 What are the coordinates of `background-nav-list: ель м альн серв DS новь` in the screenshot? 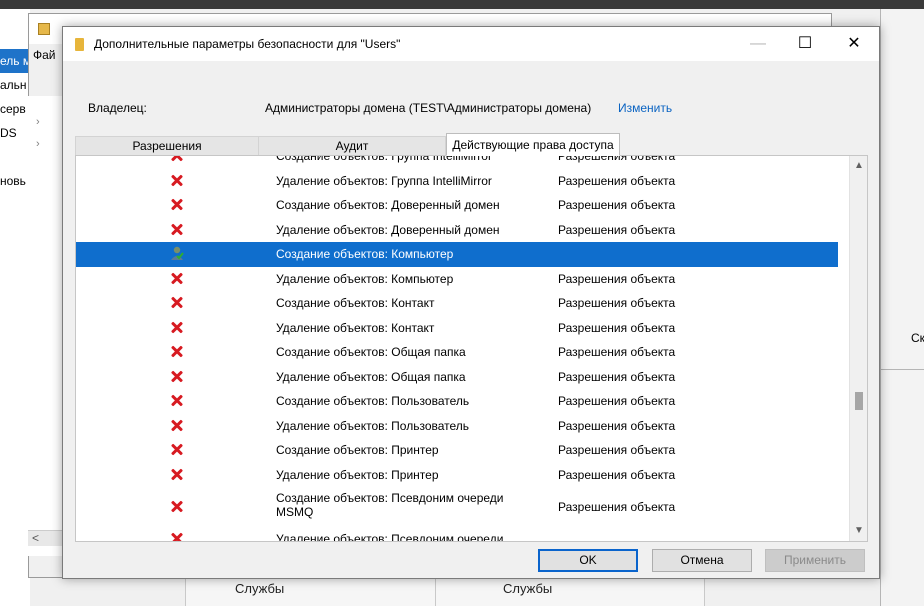 It's located at (15, 121).